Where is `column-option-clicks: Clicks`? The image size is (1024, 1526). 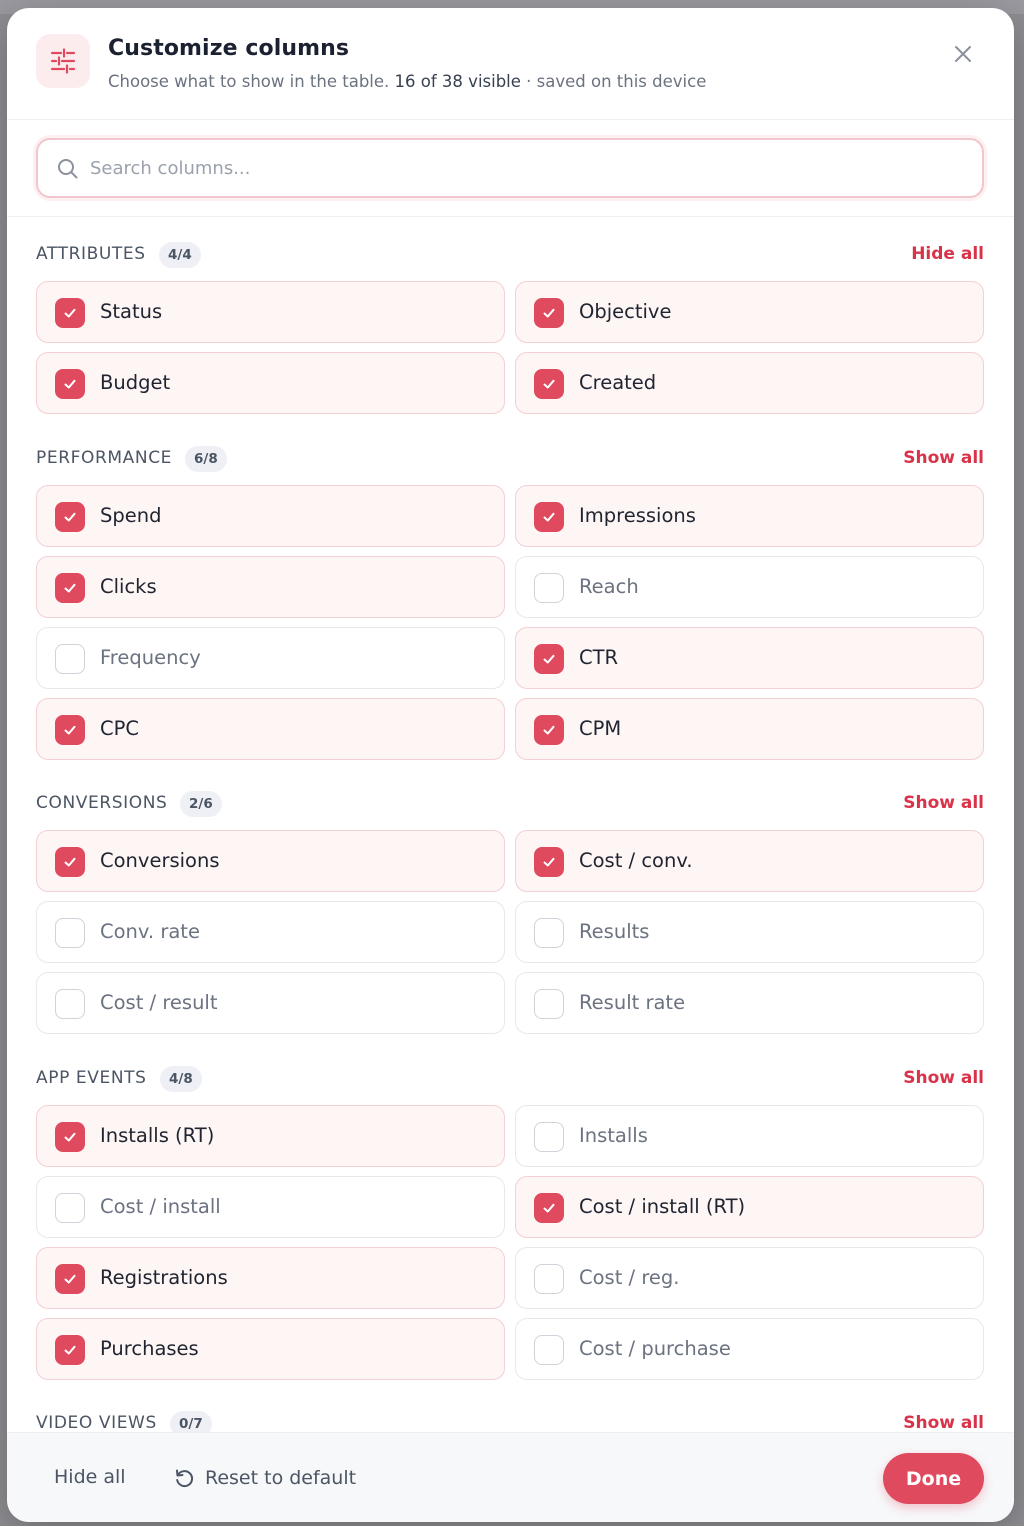
column-option-clicks: Clicks is located at coordinates (270, 587).